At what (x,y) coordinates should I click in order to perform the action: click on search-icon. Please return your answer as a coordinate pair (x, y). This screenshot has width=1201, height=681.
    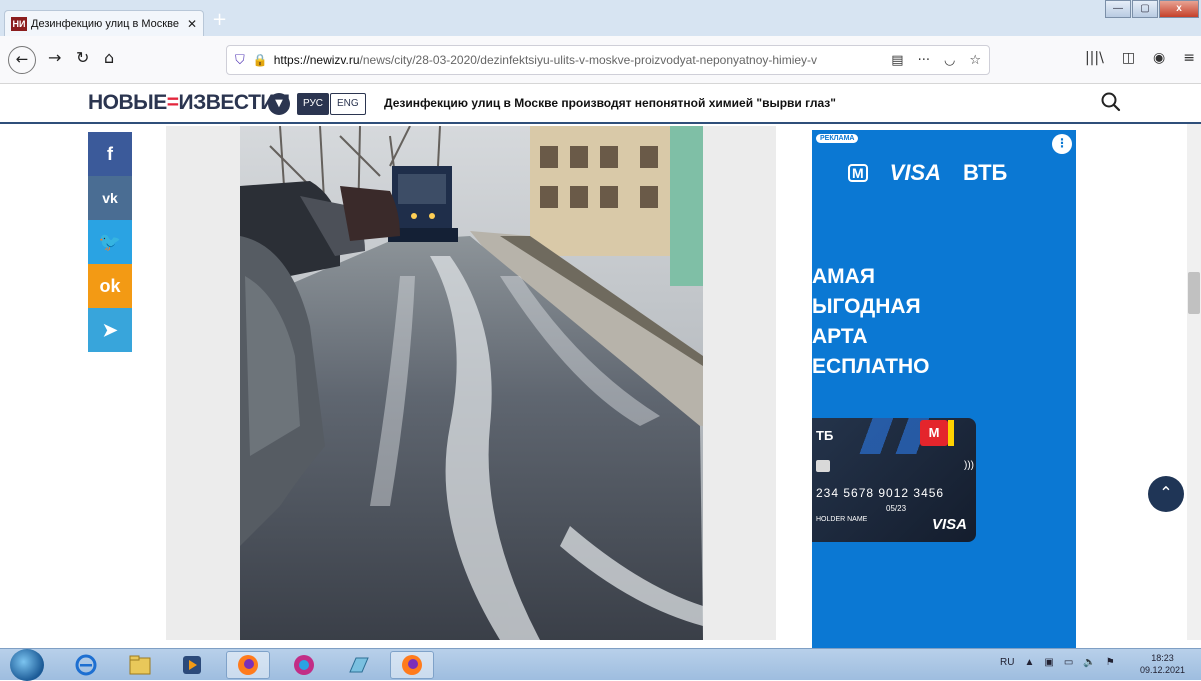
    Looking at the image, I should click on (1111, 102).